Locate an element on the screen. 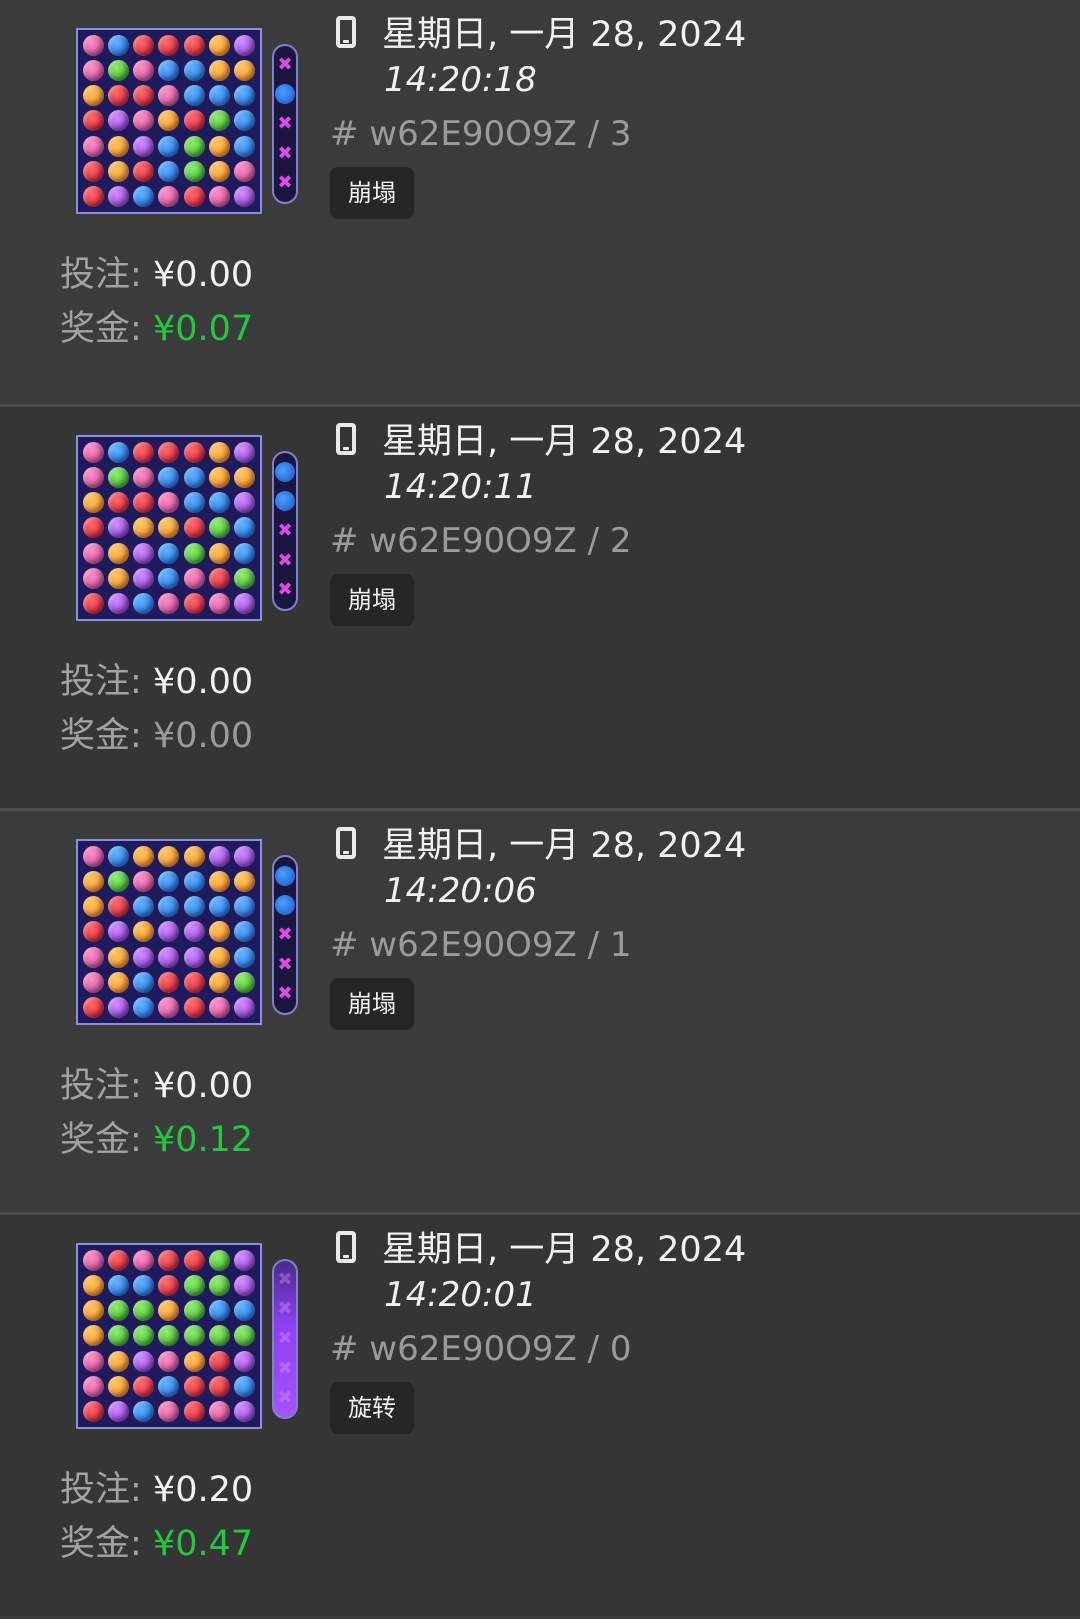  win-amount-row: 奖金: ¥0.00 is located at coordinates (156, 732).